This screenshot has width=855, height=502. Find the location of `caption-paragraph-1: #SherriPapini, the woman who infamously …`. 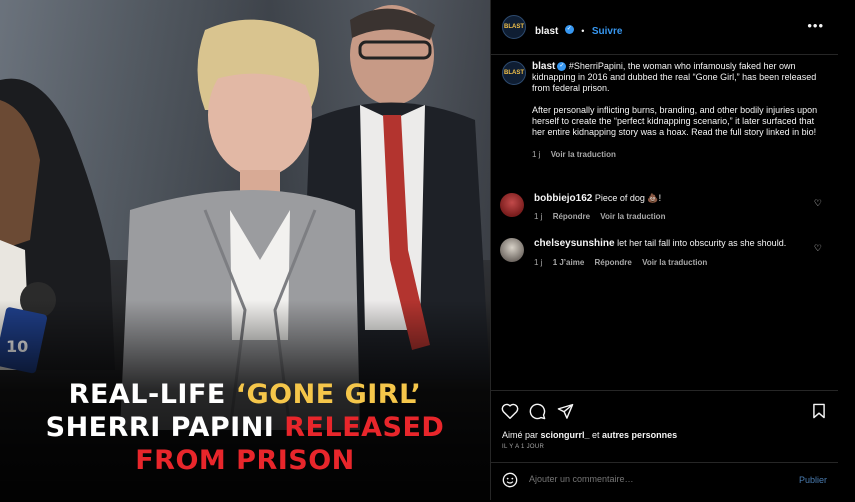

caption-paragraph-1: #SherriPapini, the woman who infamously … is located at coordinates (674, 77).